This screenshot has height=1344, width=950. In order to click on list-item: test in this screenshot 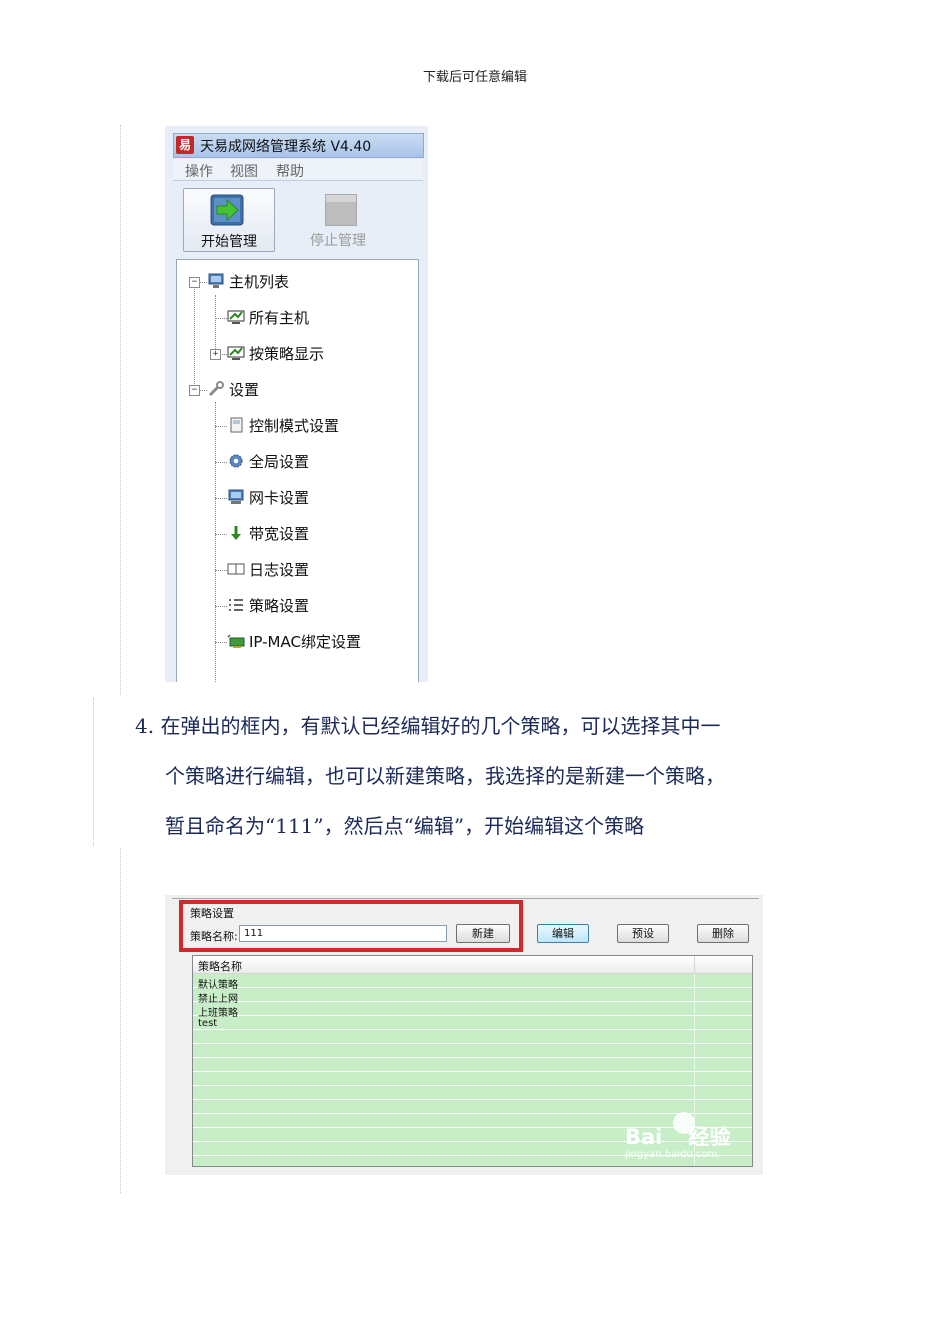, I will do `click(207, 1023)`.